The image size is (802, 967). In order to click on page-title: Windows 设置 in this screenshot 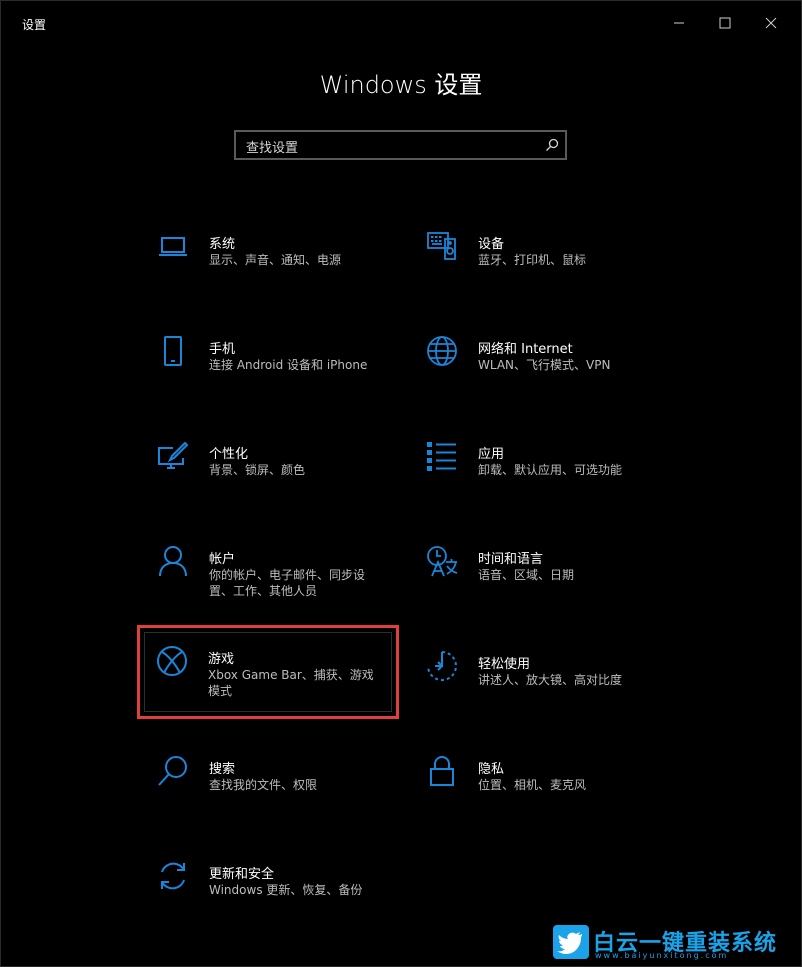, I will do `click(401, 85)`.